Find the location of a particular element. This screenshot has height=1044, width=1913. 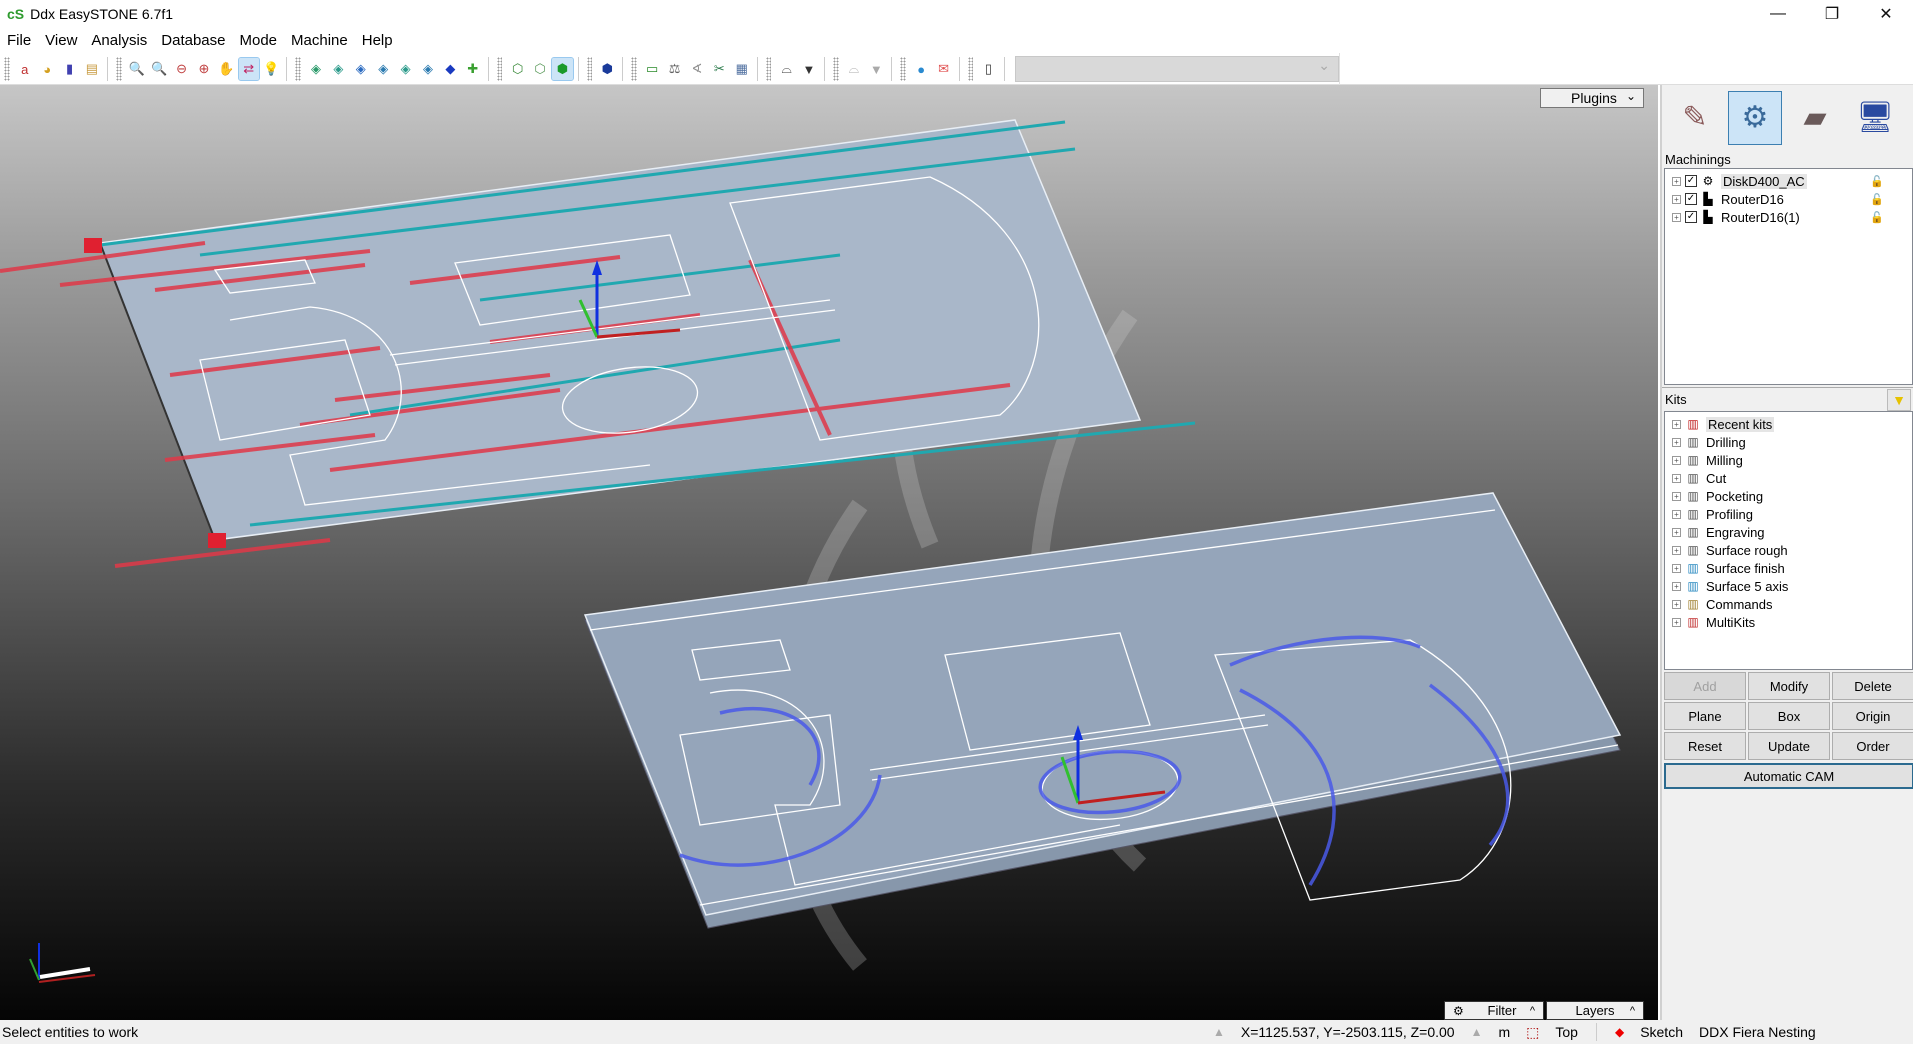

menu-analysis: Analysis is located at coordinates (119, 40).